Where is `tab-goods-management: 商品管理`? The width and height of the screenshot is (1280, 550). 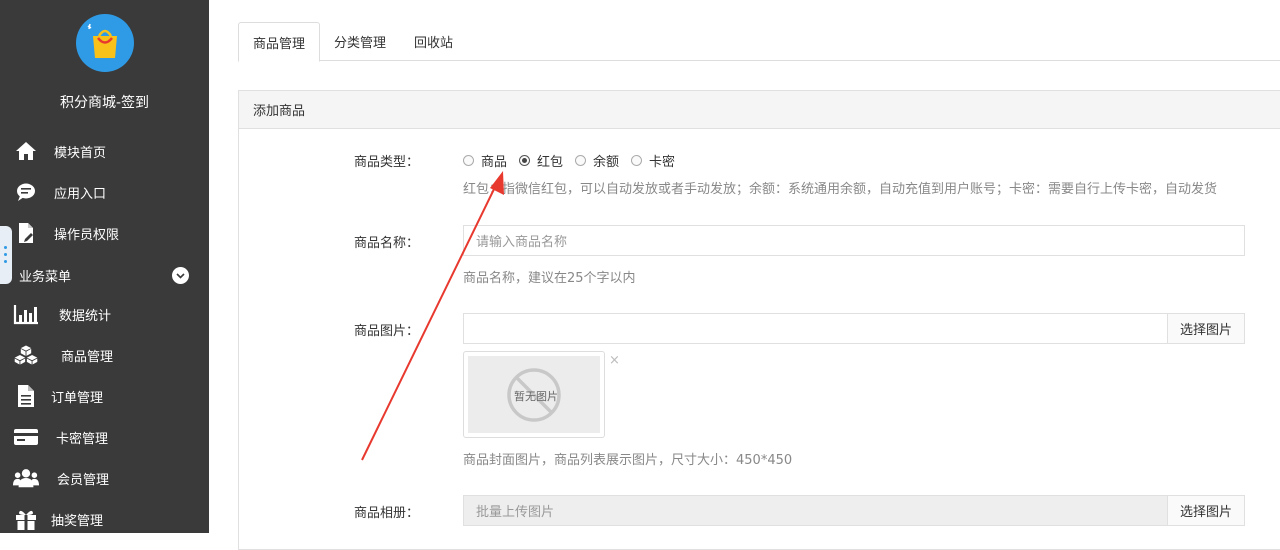
tab-goods-management: 商品管理 is located at coordinates (279, 42).